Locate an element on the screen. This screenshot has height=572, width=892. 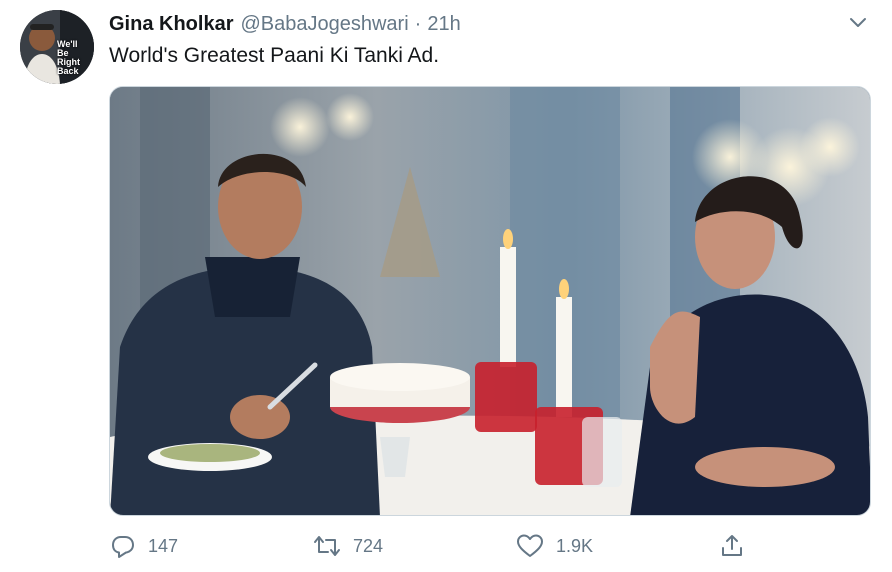
share-button is located at coordinates (732, 546).